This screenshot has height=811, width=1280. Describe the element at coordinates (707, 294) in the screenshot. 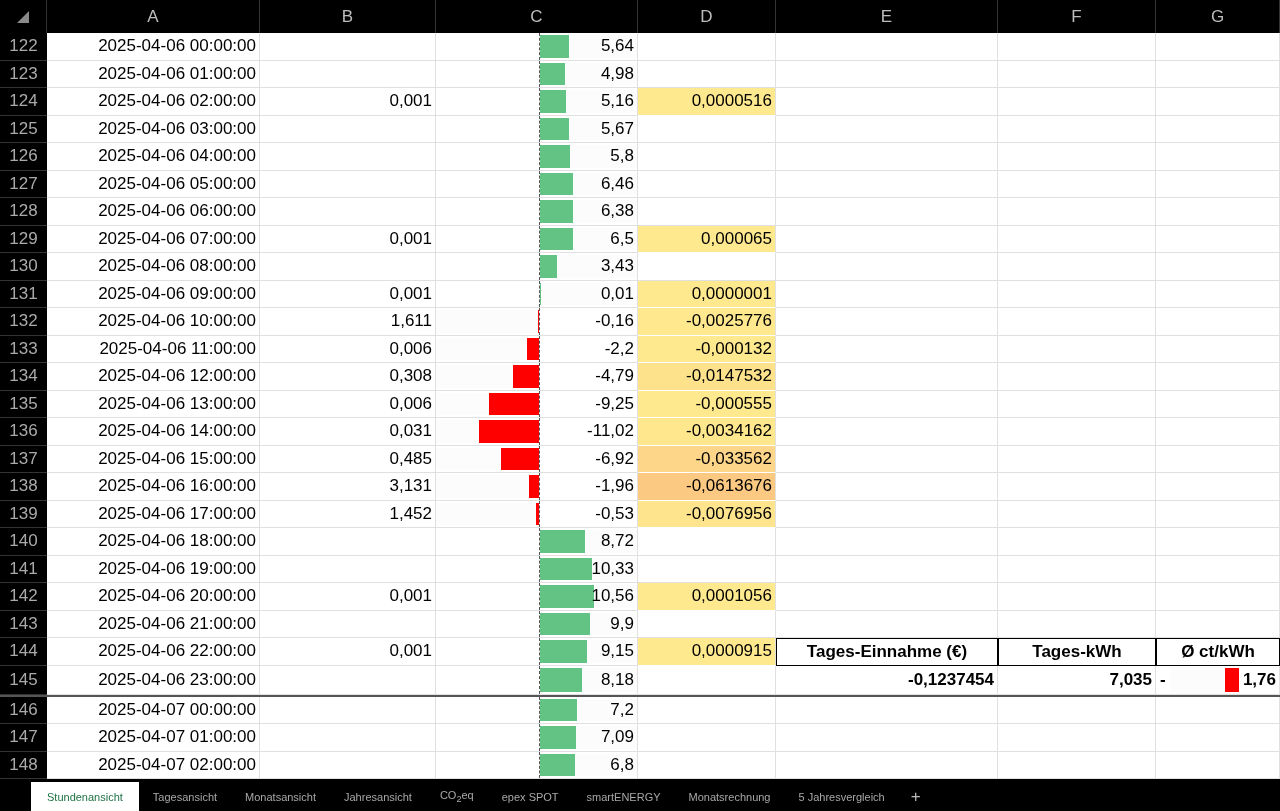

I see `table-cell: 0,0000001` at that location.